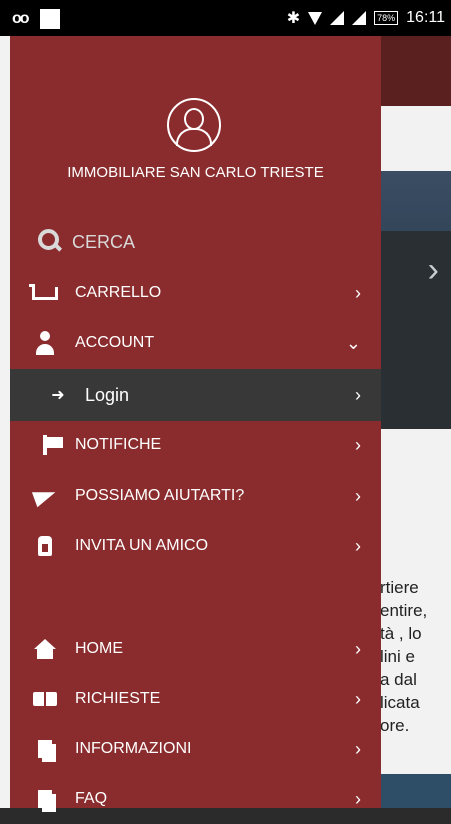 The height and width of the screenshot is (824, 451). I want to click on menu-item-aiuto: POSSIAMO AIUTARTI? ›, so click(195, 496).